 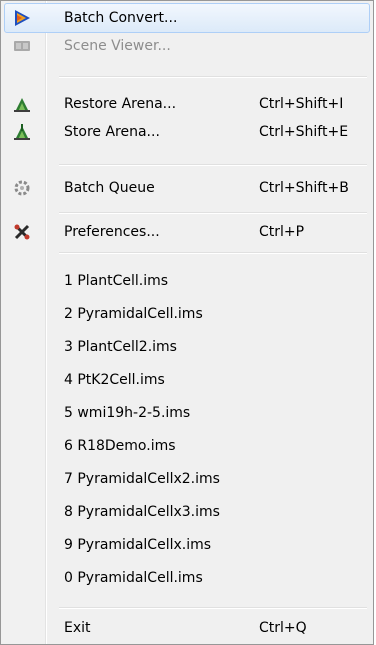 I want to click on recent-file-item: 5 wmi19h-2-5.ims, so click(x=187, y=413).